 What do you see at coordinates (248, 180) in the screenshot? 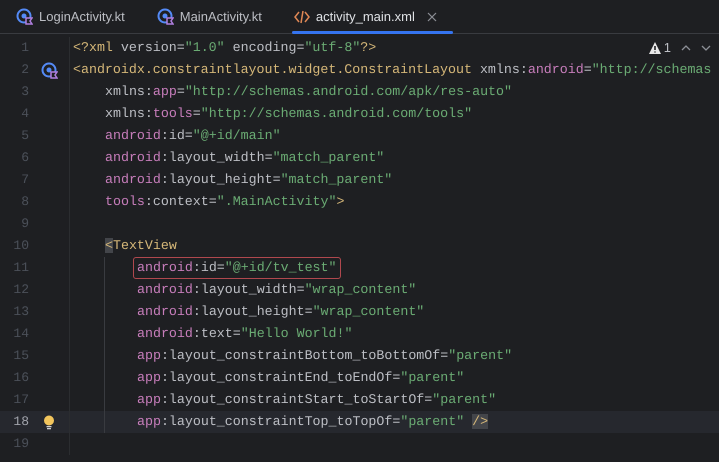
I see `code-line: android:layout_height="match_parent"` at bounding box center [248, 180].